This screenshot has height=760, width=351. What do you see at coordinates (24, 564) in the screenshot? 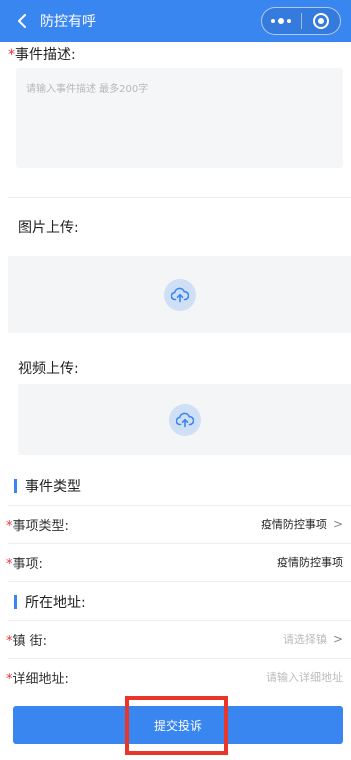
I see `item-label: *事项:` at bounding box center [24, 564].